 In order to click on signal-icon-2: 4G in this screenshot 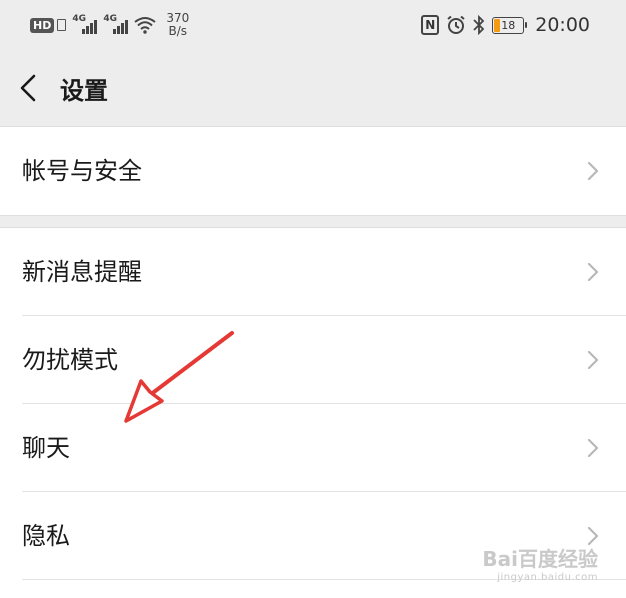, I will do `click(116, 24)`.